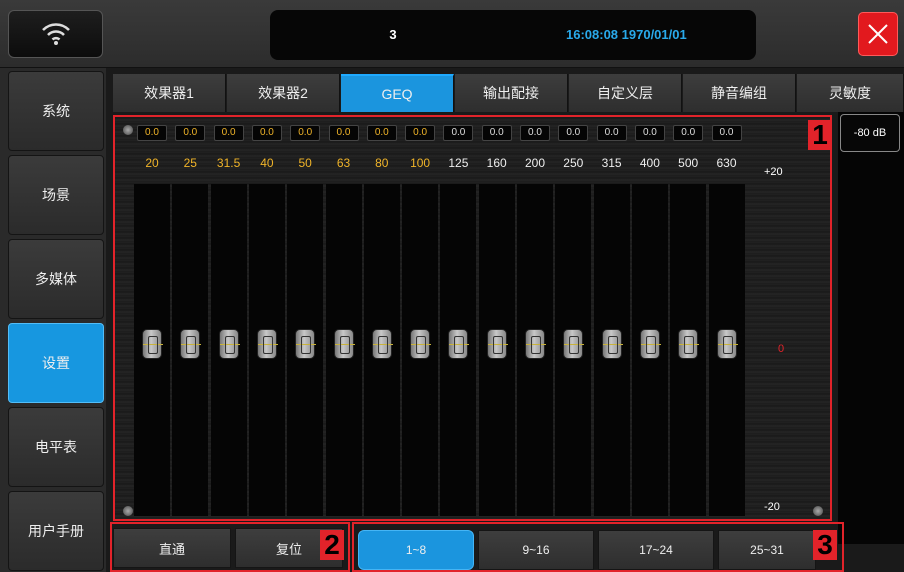  Describe the element at coordinates (393, 34) in the screenshot. I see `scene-number: 3` at that location.